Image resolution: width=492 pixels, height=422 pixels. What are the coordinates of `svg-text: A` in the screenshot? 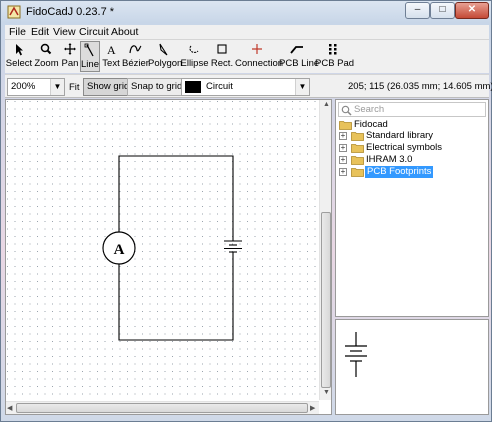 It's located at (111, 50).